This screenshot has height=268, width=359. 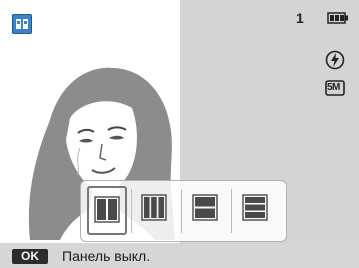 I want to click on ok-key-label: OK, so click(x=30, y=256).